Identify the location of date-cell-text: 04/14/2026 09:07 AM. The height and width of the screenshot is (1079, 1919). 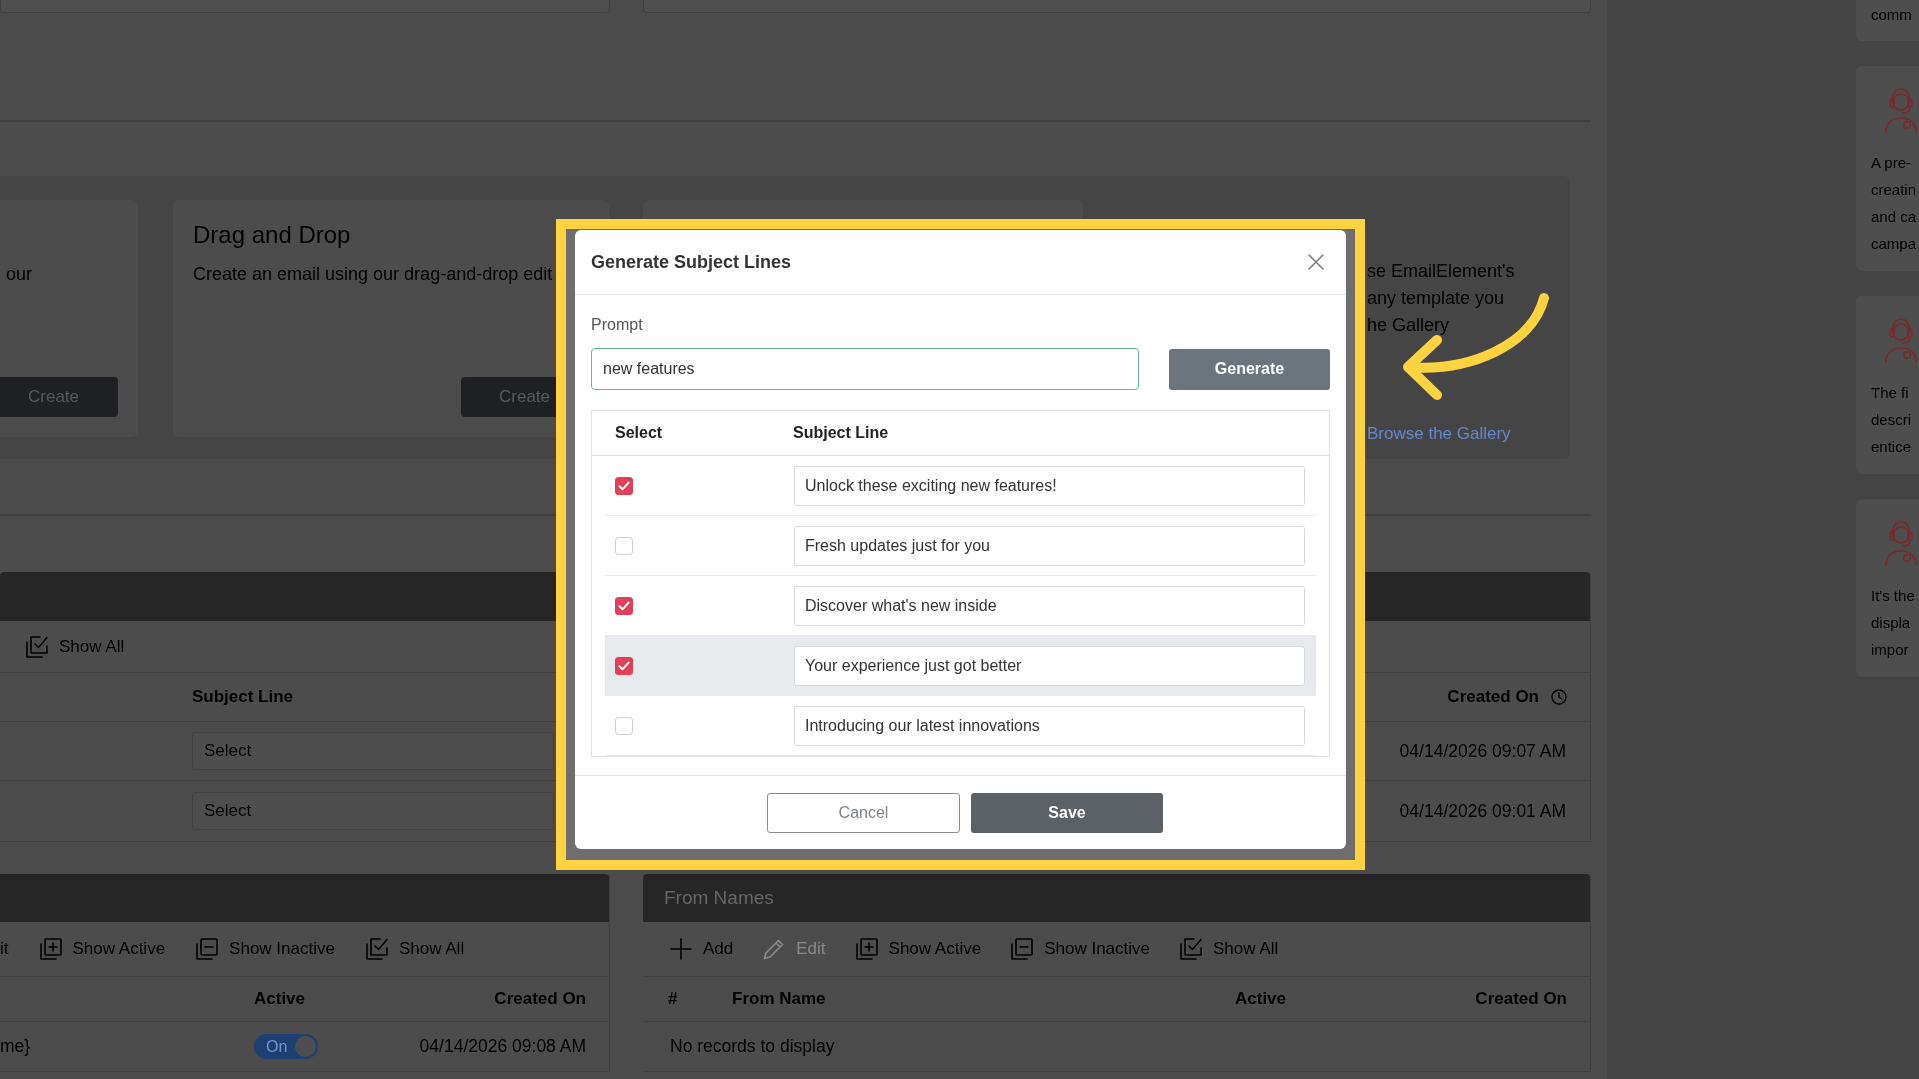
(1482, 751).